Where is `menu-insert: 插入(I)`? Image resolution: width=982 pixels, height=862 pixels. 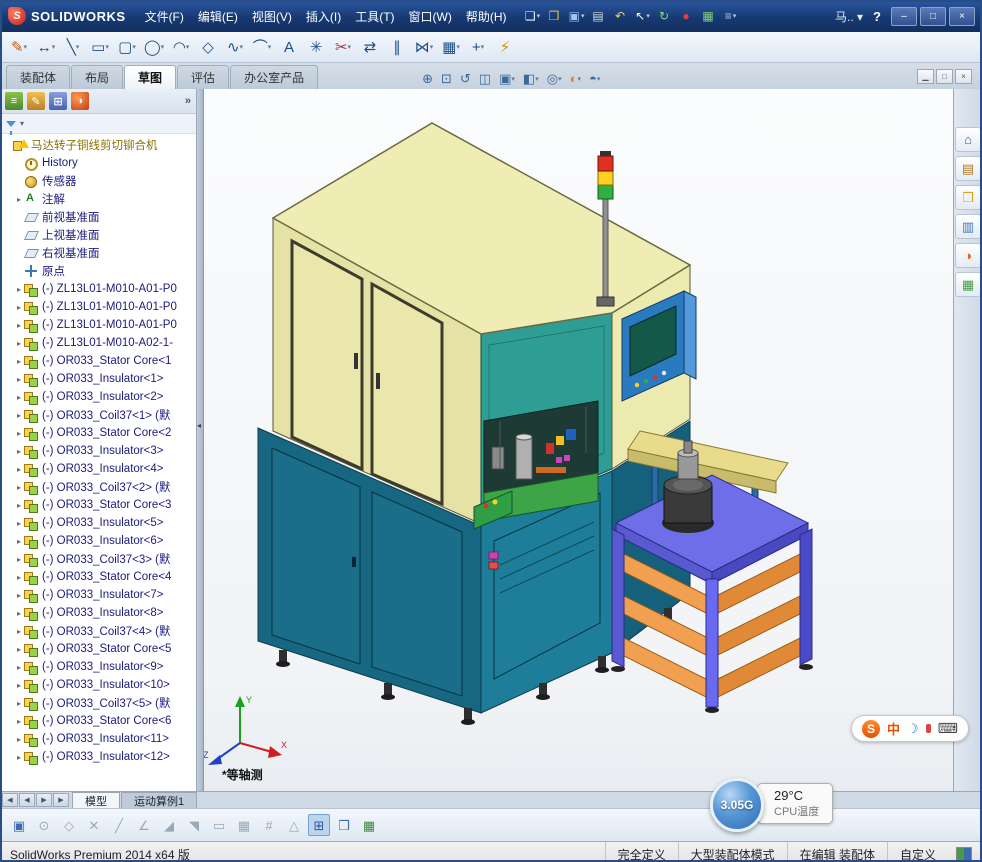 menu-insert: 插入(I) is located at coordinates (323, 16).